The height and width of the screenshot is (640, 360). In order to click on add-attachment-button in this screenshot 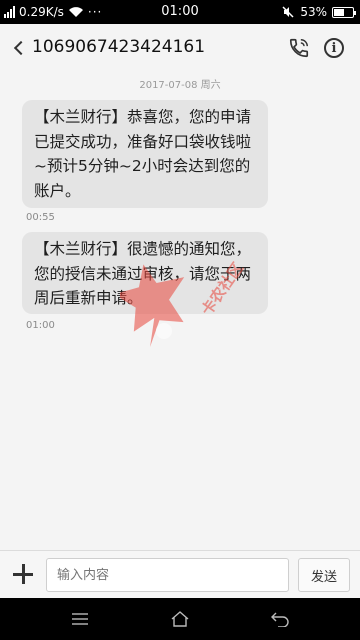, I will do `click(23, 574)`.